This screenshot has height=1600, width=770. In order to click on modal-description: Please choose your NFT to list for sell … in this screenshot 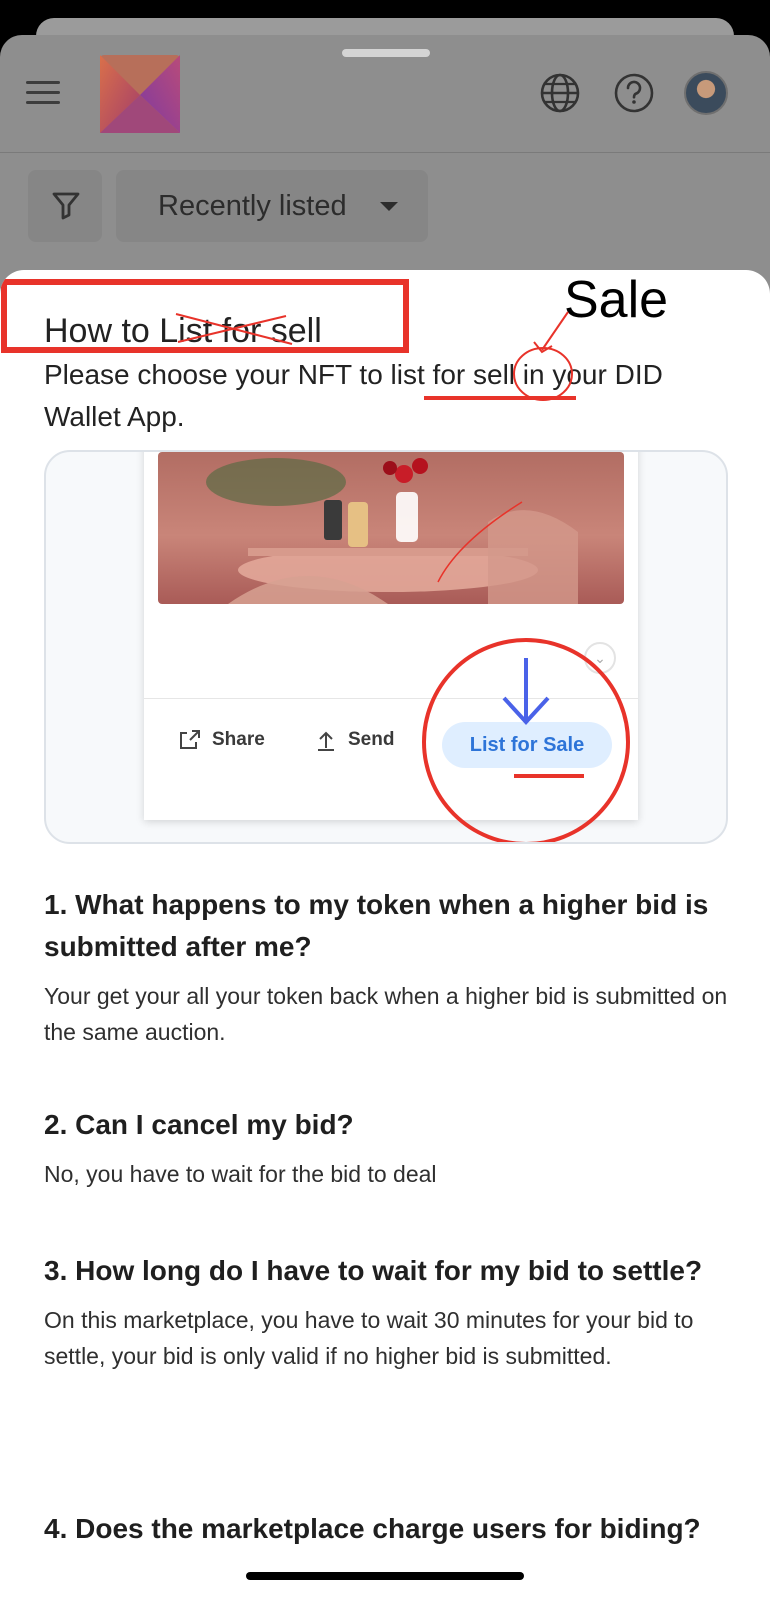, I will do `click(353, 395)`.